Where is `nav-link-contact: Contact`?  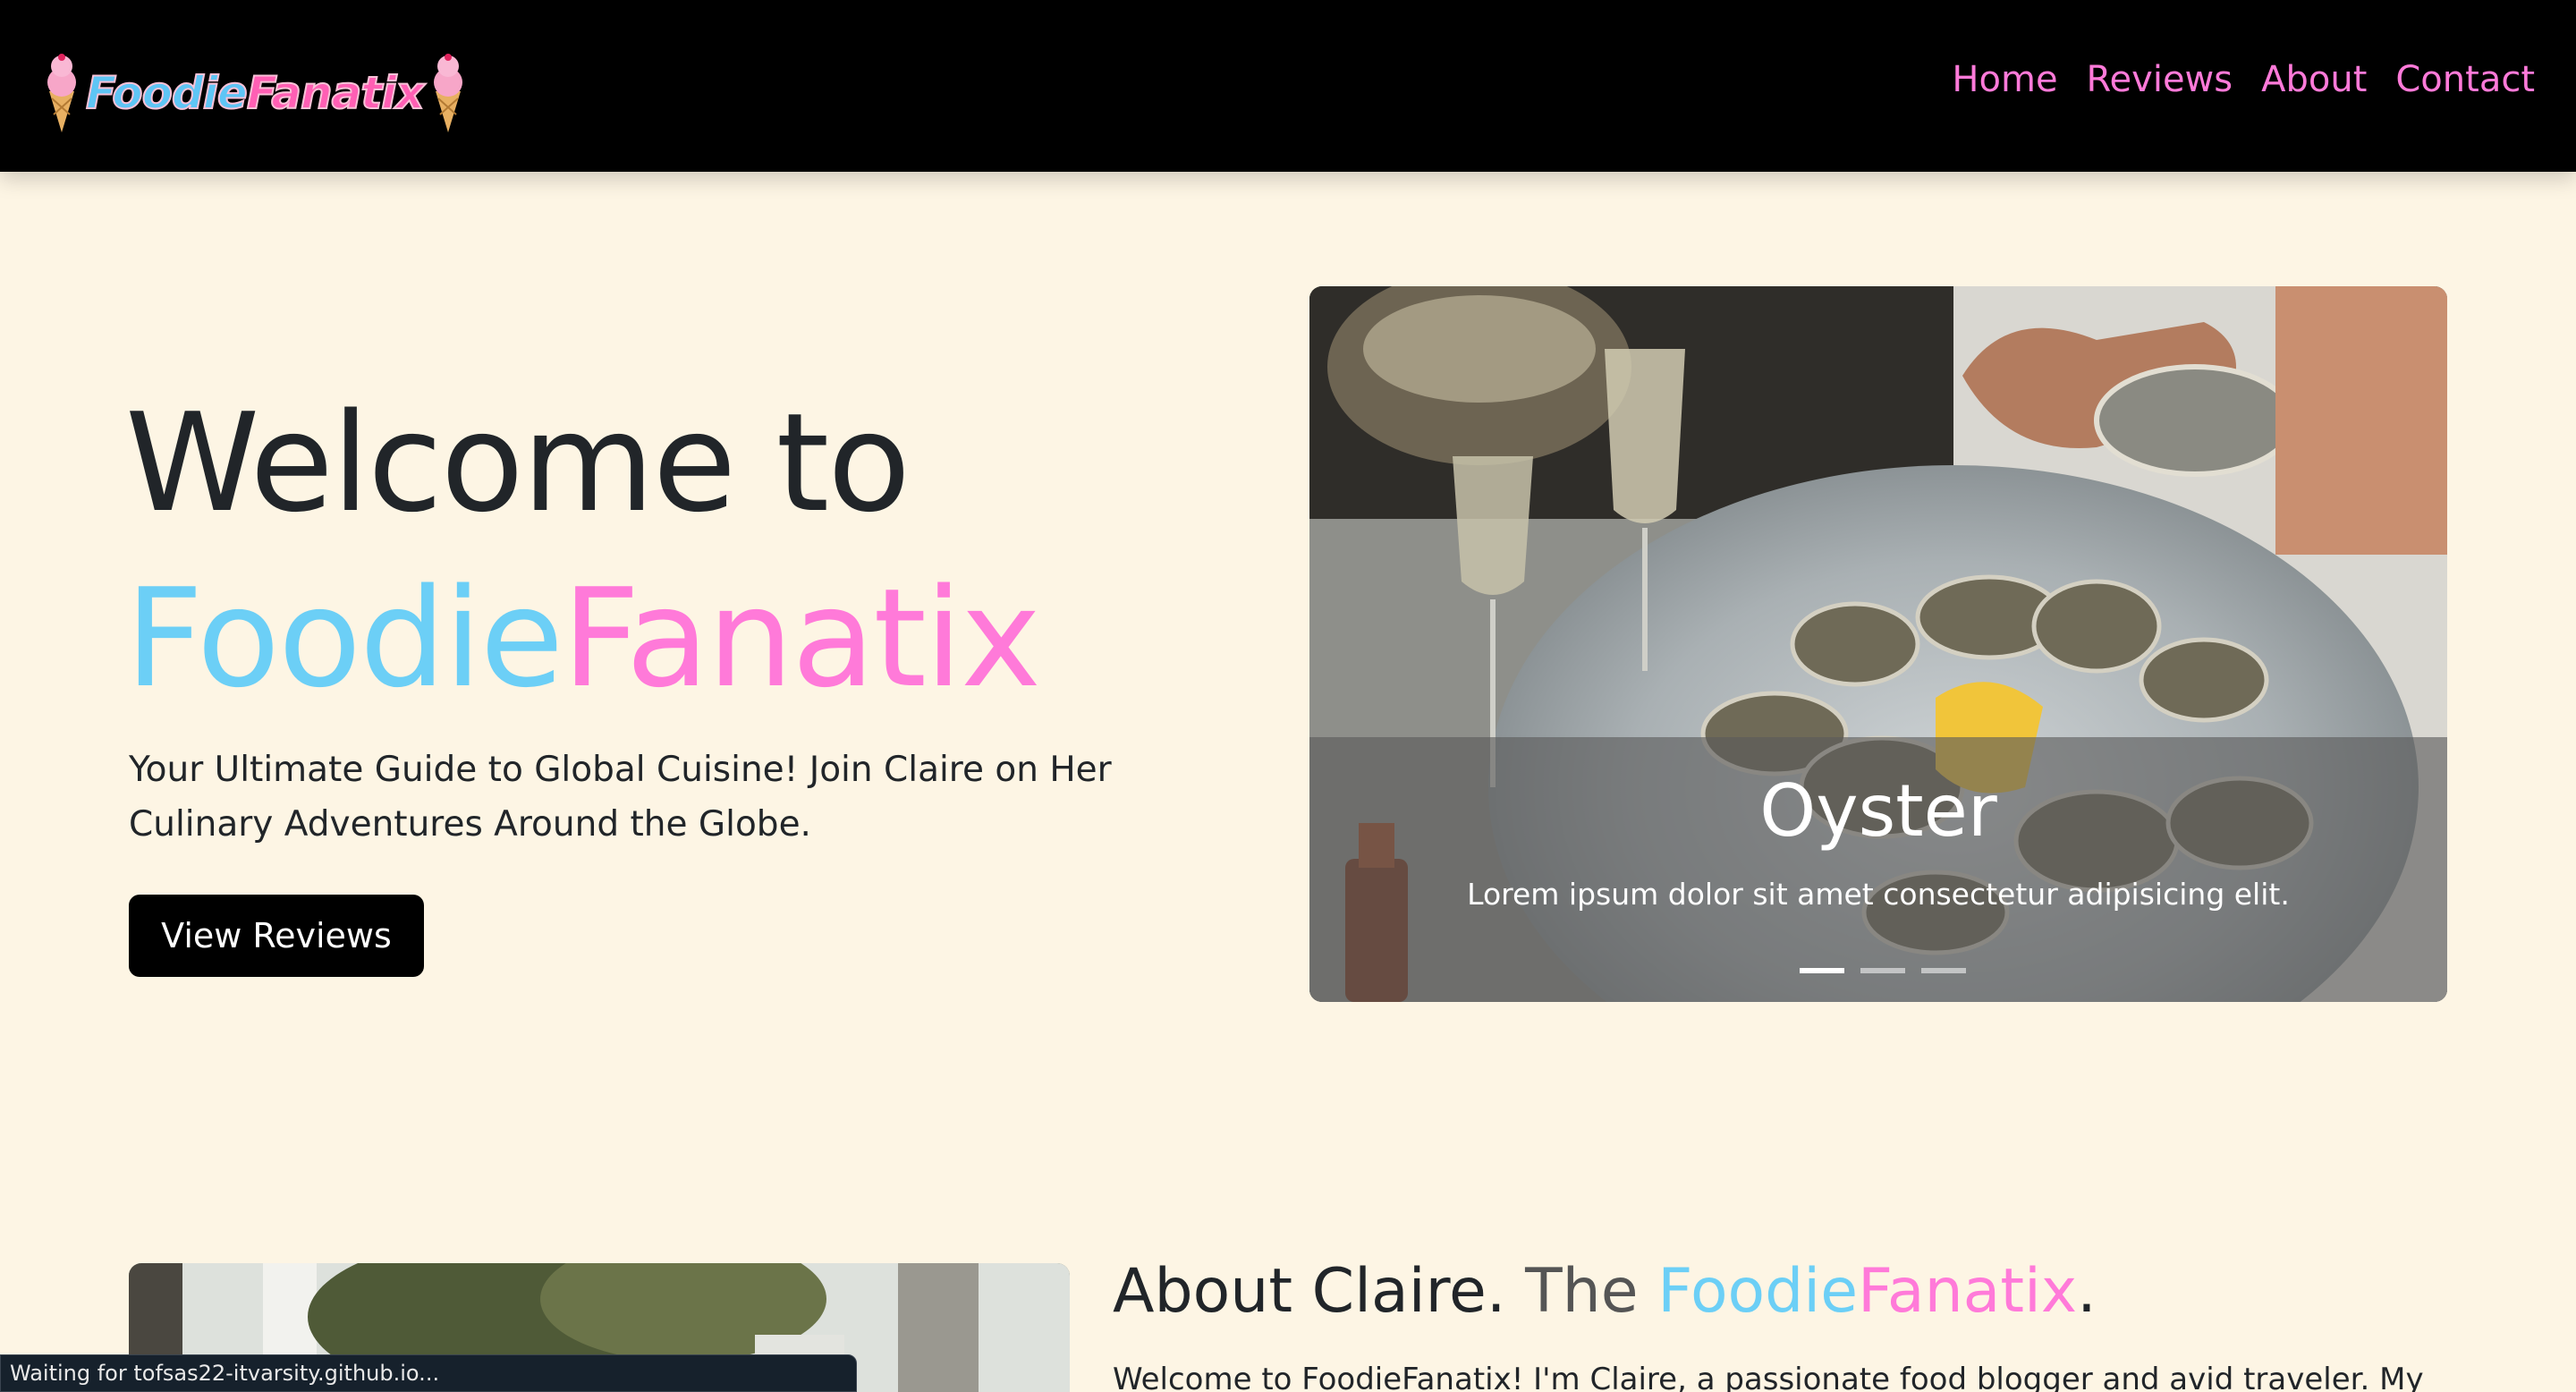 nav-link-contact: Contact is located at coordinates (2465, 79).